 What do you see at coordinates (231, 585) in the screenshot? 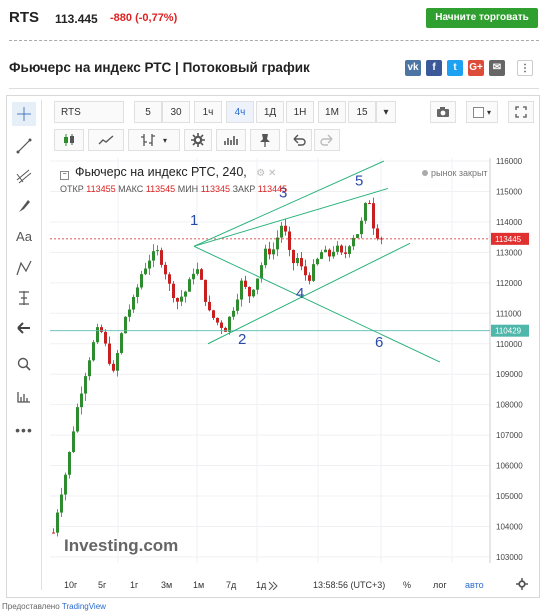
I see `range-5: 7д` at bounding box center [231, 585].